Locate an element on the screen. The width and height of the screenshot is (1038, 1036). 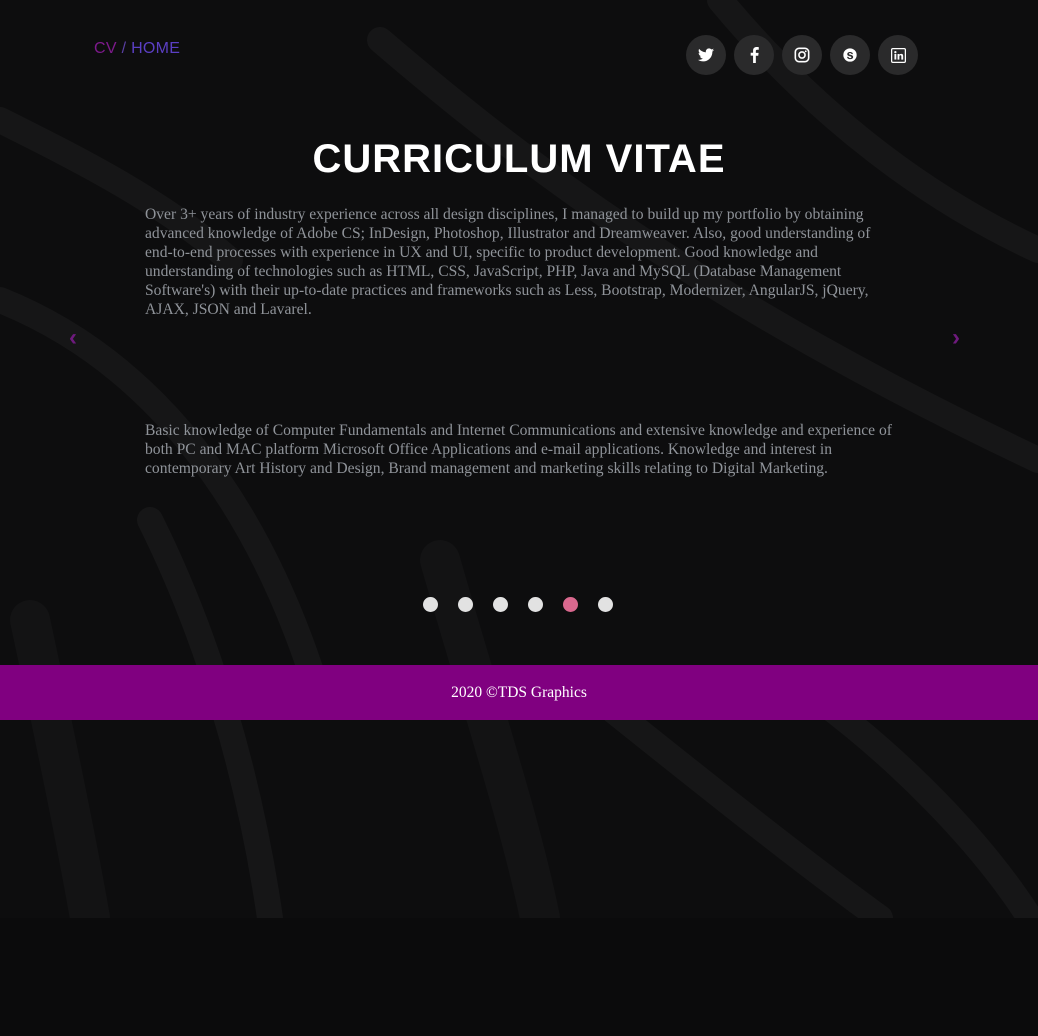
skype-button is located at coordinates (850, 55).